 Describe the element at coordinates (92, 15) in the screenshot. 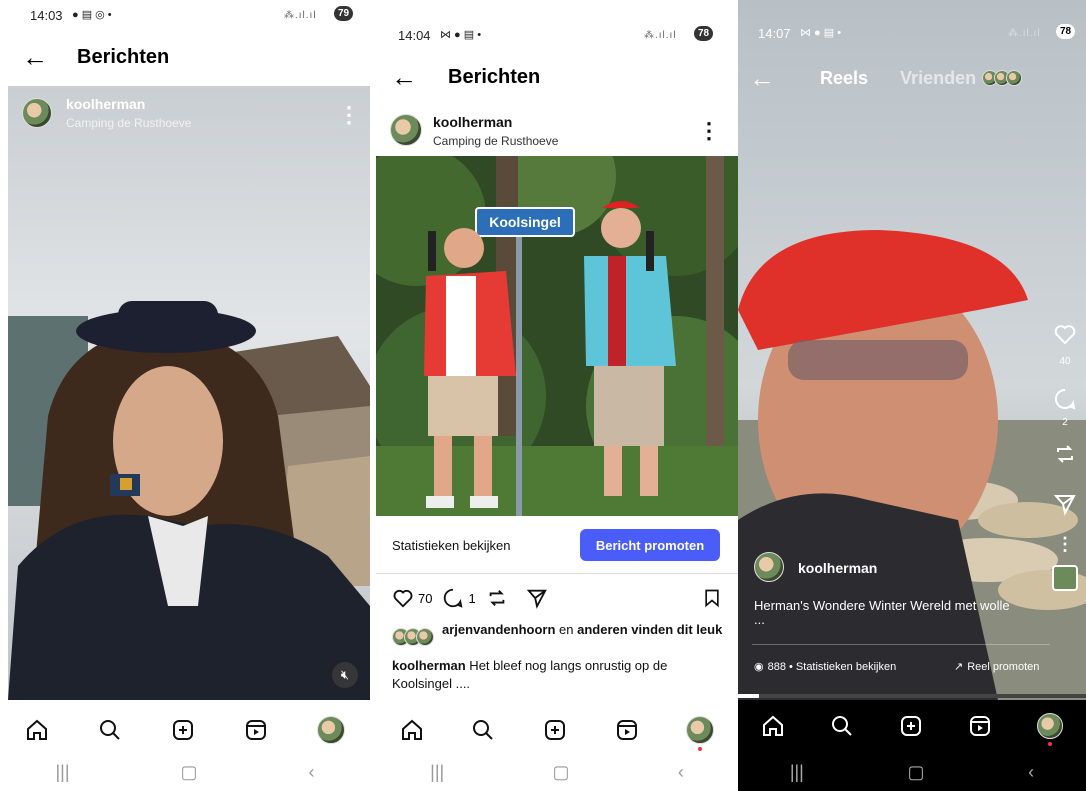

I see `status-notification-icons: ● ▤ ◎ •` at that location.